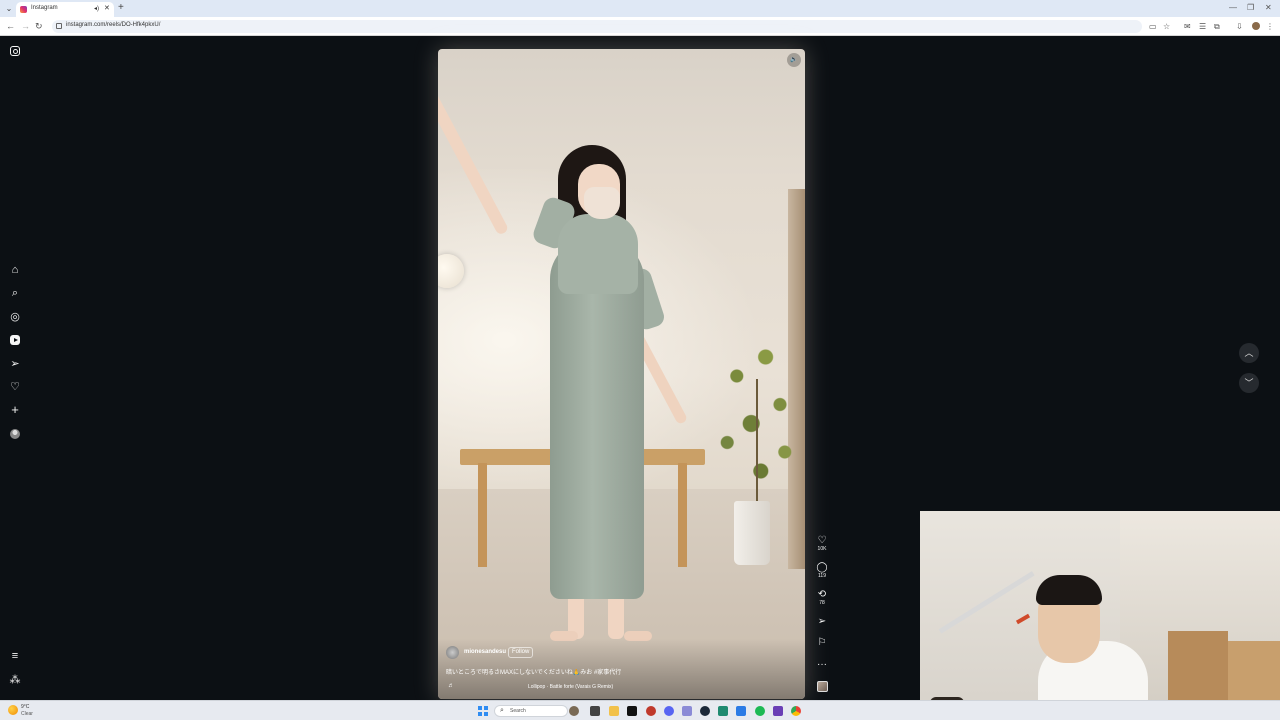 This screenshot has height=720, width=1280. I want to click on more-menu-icon: ≡, so click(15, 656).